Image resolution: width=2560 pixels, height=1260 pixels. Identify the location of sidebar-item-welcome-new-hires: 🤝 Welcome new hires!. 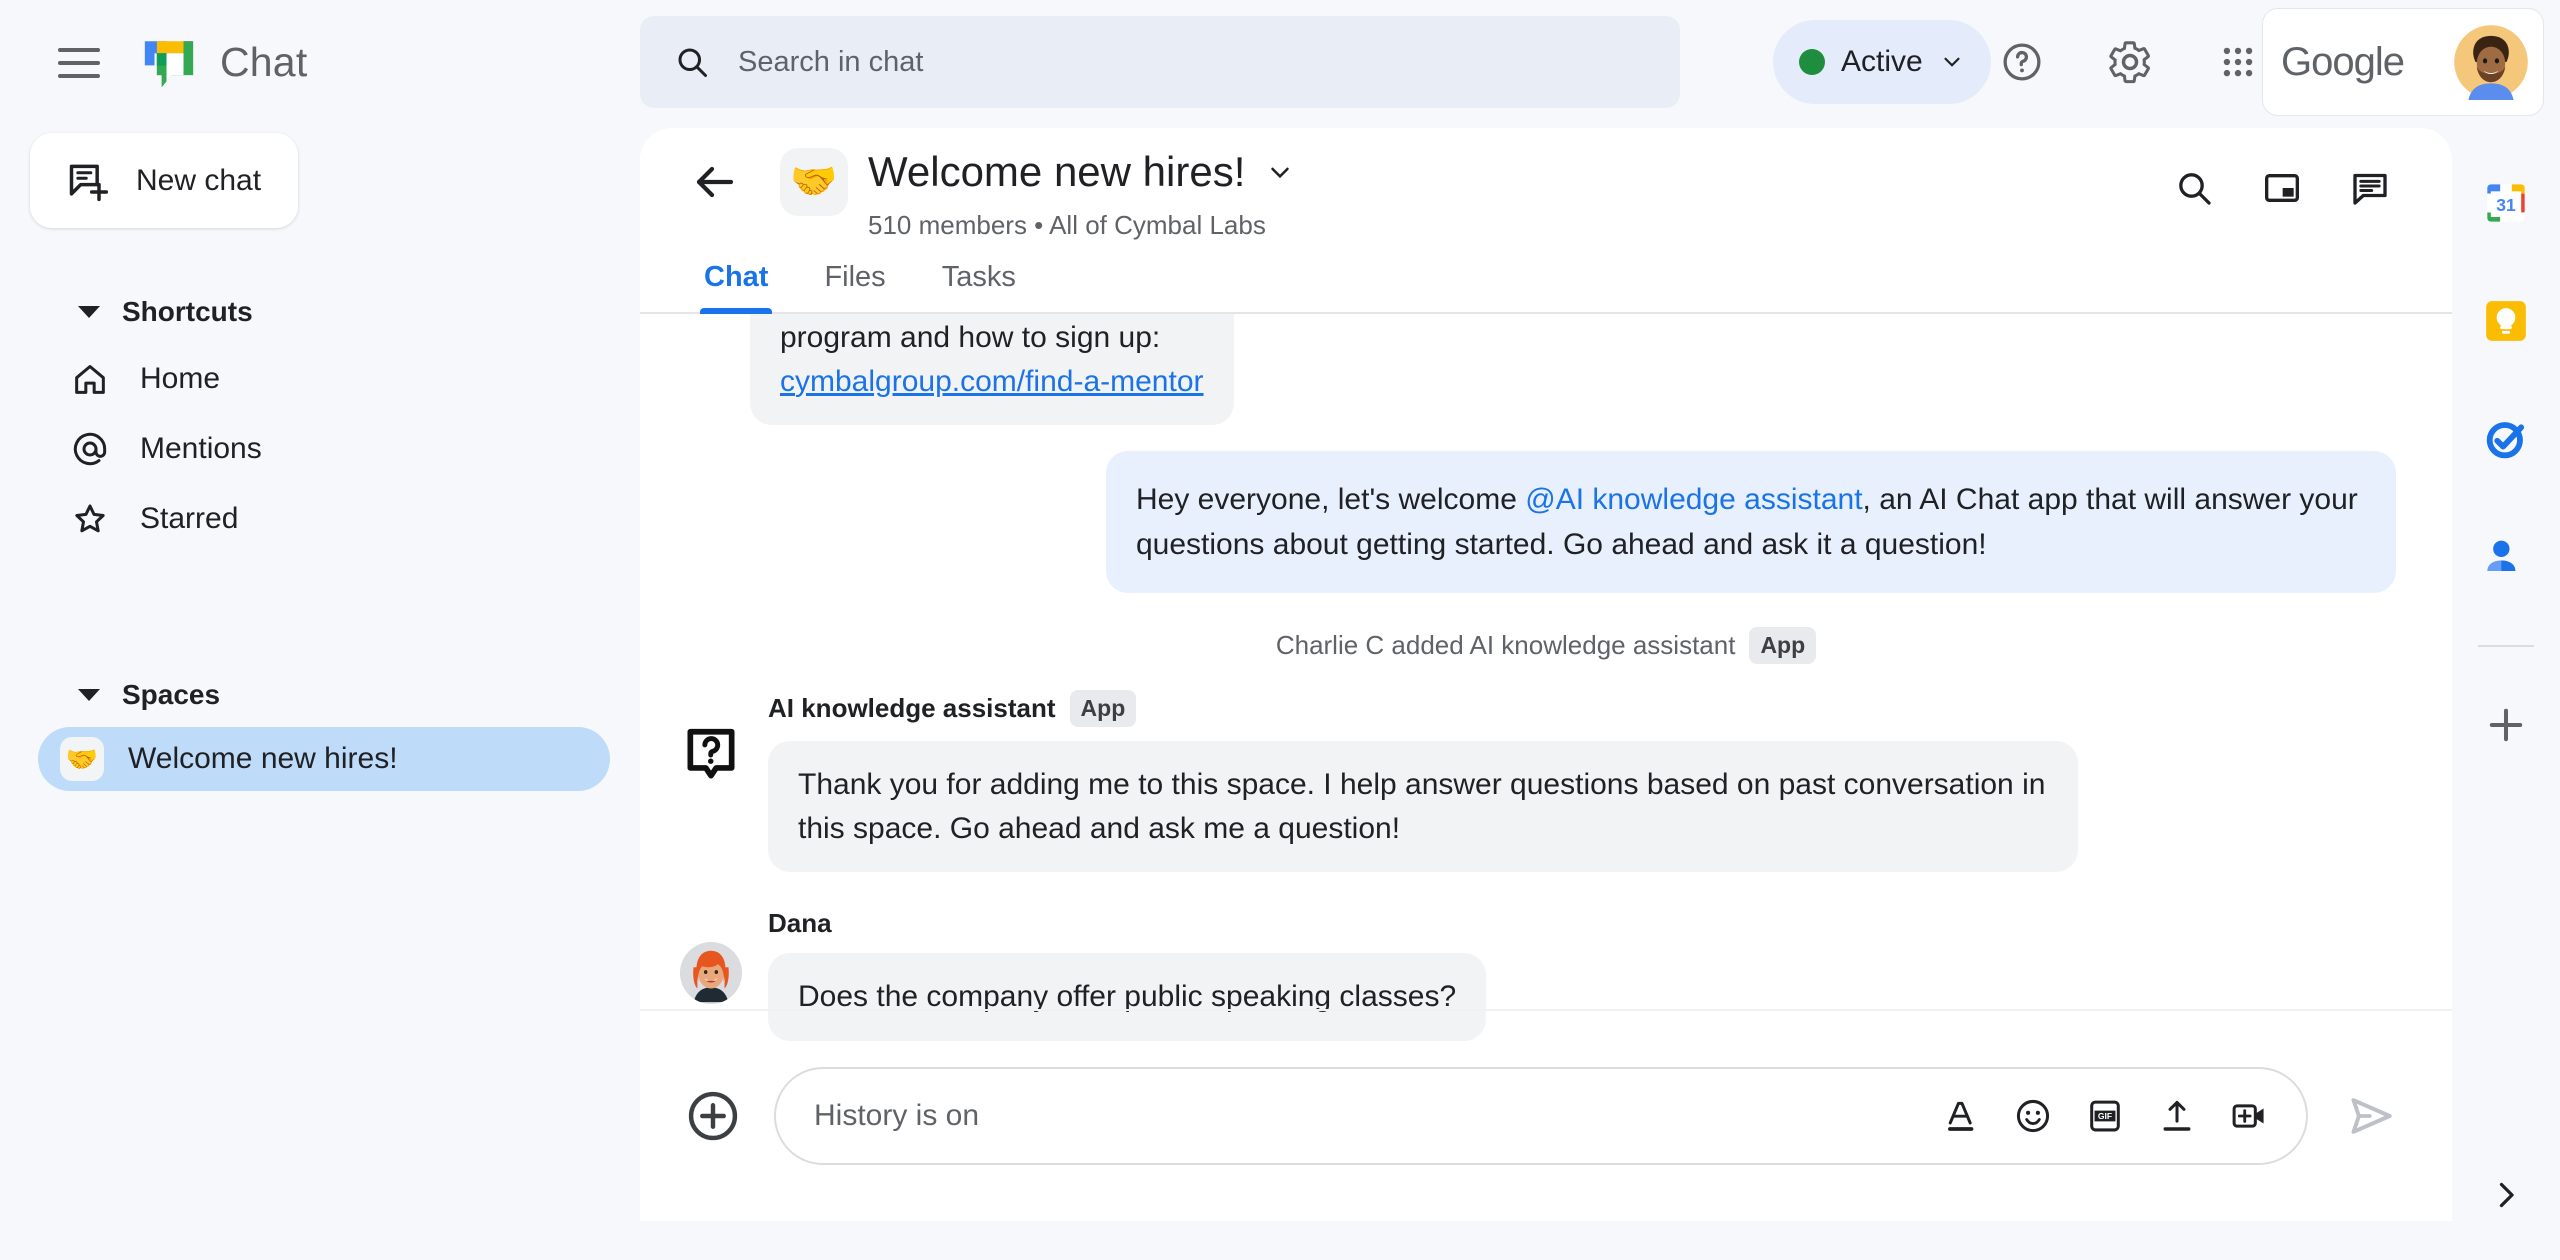
(324, 759).